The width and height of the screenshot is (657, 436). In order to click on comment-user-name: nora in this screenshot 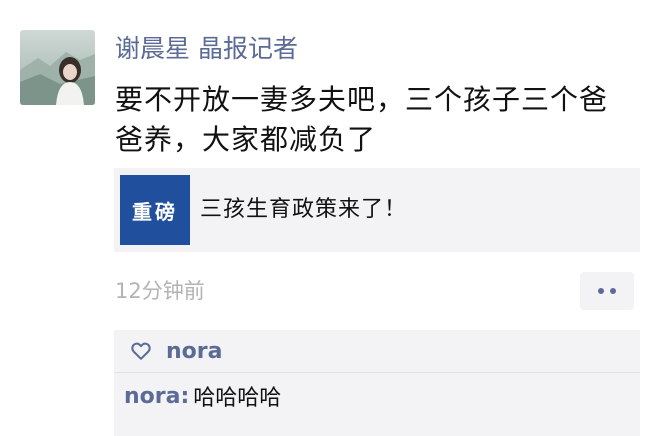, I will do `click(152, 396)`.